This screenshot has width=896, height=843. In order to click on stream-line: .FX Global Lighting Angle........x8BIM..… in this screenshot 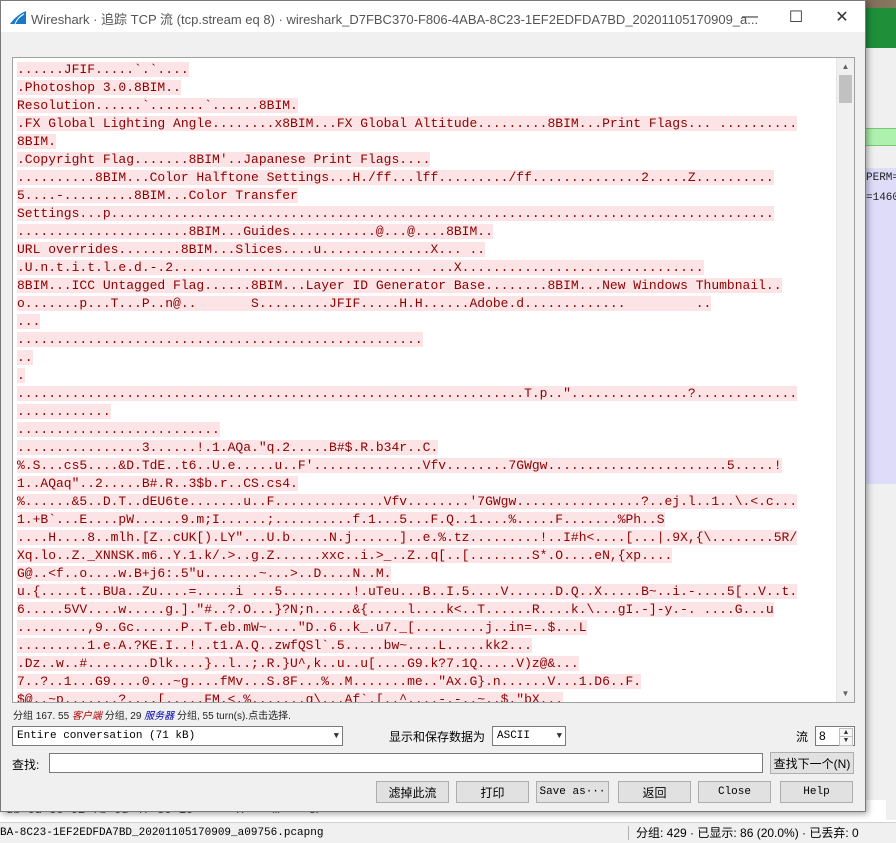, I will do `click(427, 124)`.